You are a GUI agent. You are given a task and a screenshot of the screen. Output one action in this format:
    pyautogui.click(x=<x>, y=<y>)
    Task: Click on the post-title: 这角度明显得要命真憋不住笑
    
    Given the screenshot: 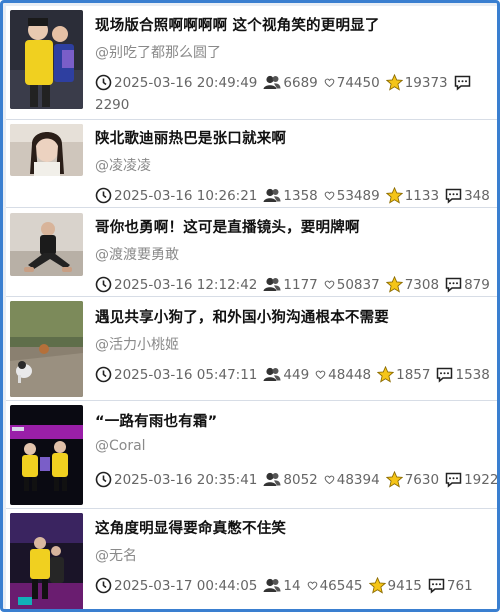 What is the action you would take?
    pyautogui.click(x=190, y=527)
    